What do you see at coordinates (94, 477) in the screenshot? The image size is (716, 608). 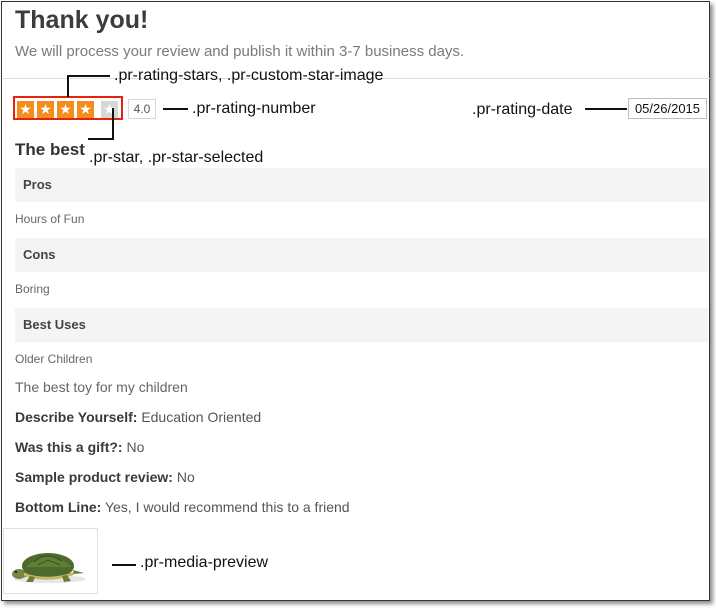 I see `attribute-label: Sample product review:` at bounding box center [94, 477].